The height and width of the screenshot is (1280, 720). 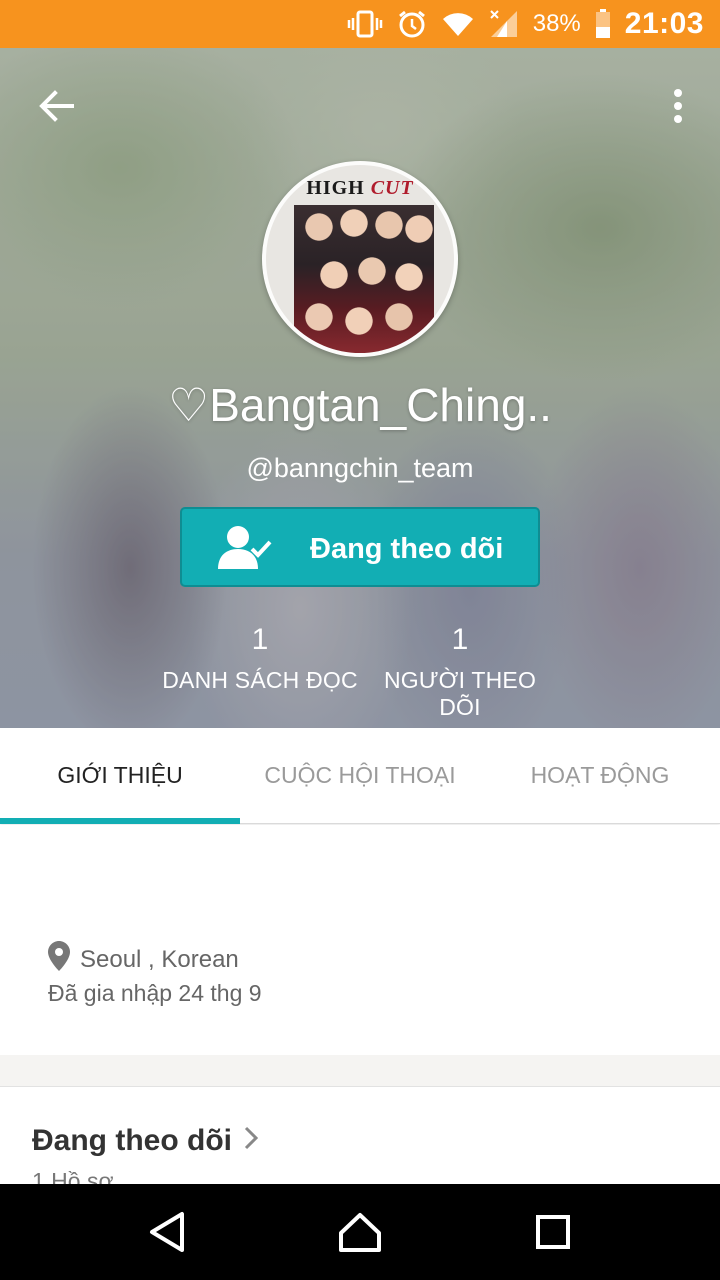 What do you see at coordinates (360, 188) in the screenshot?
I see `avatar-magazine-title: HIGH CUT` at bounding box center [360, 188].